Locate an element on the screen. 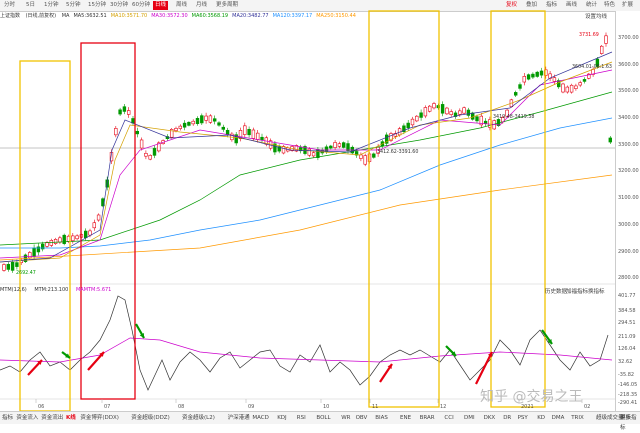 The width and height of the screenshot is (640, 433). price-axis-label: 3700.00 is located at coordinates (628, 38).